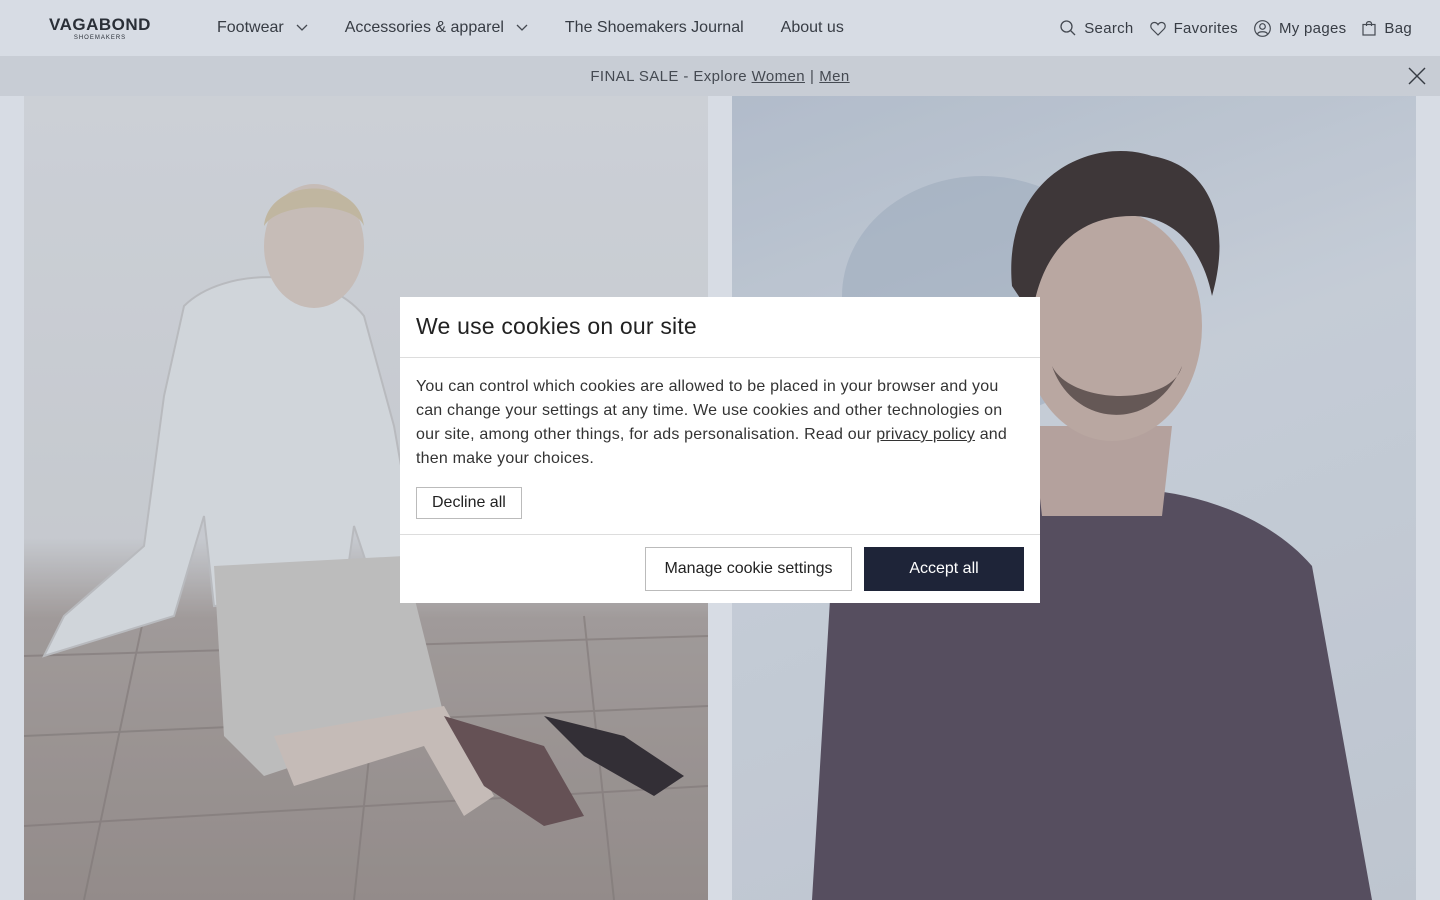 The width and height of the screenshot is (1440, 900). I want to click on cookie-dialog-header: We use cookies on our site, so click(720, 327).